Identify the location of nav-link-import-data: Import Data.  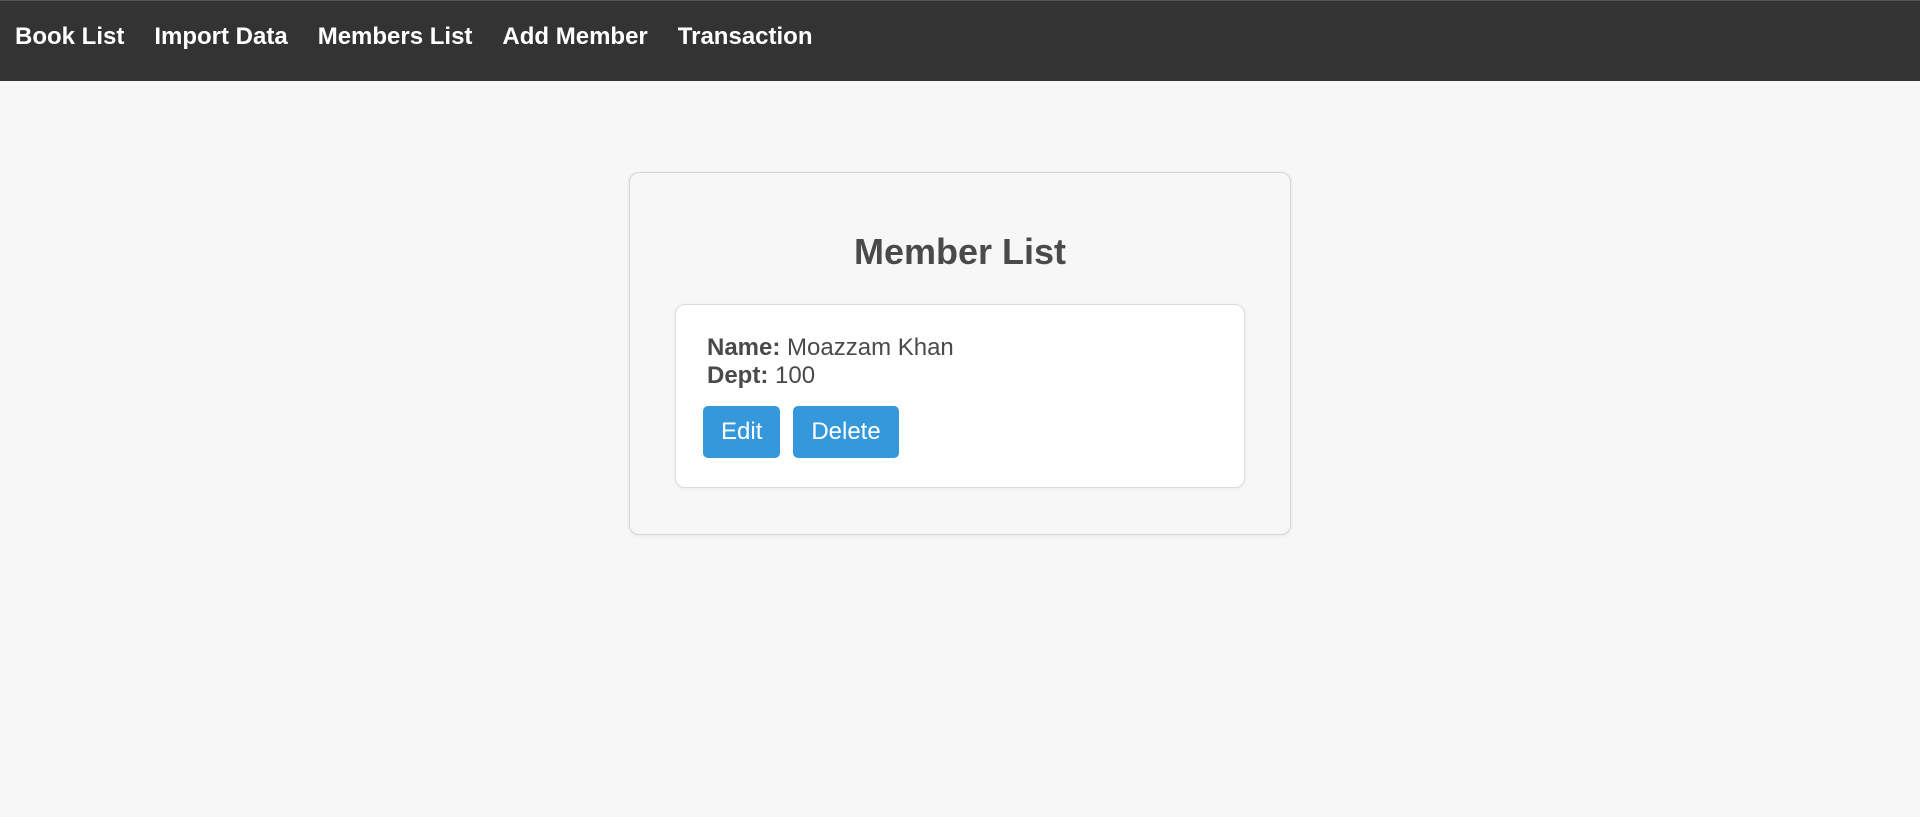
(220, 37).